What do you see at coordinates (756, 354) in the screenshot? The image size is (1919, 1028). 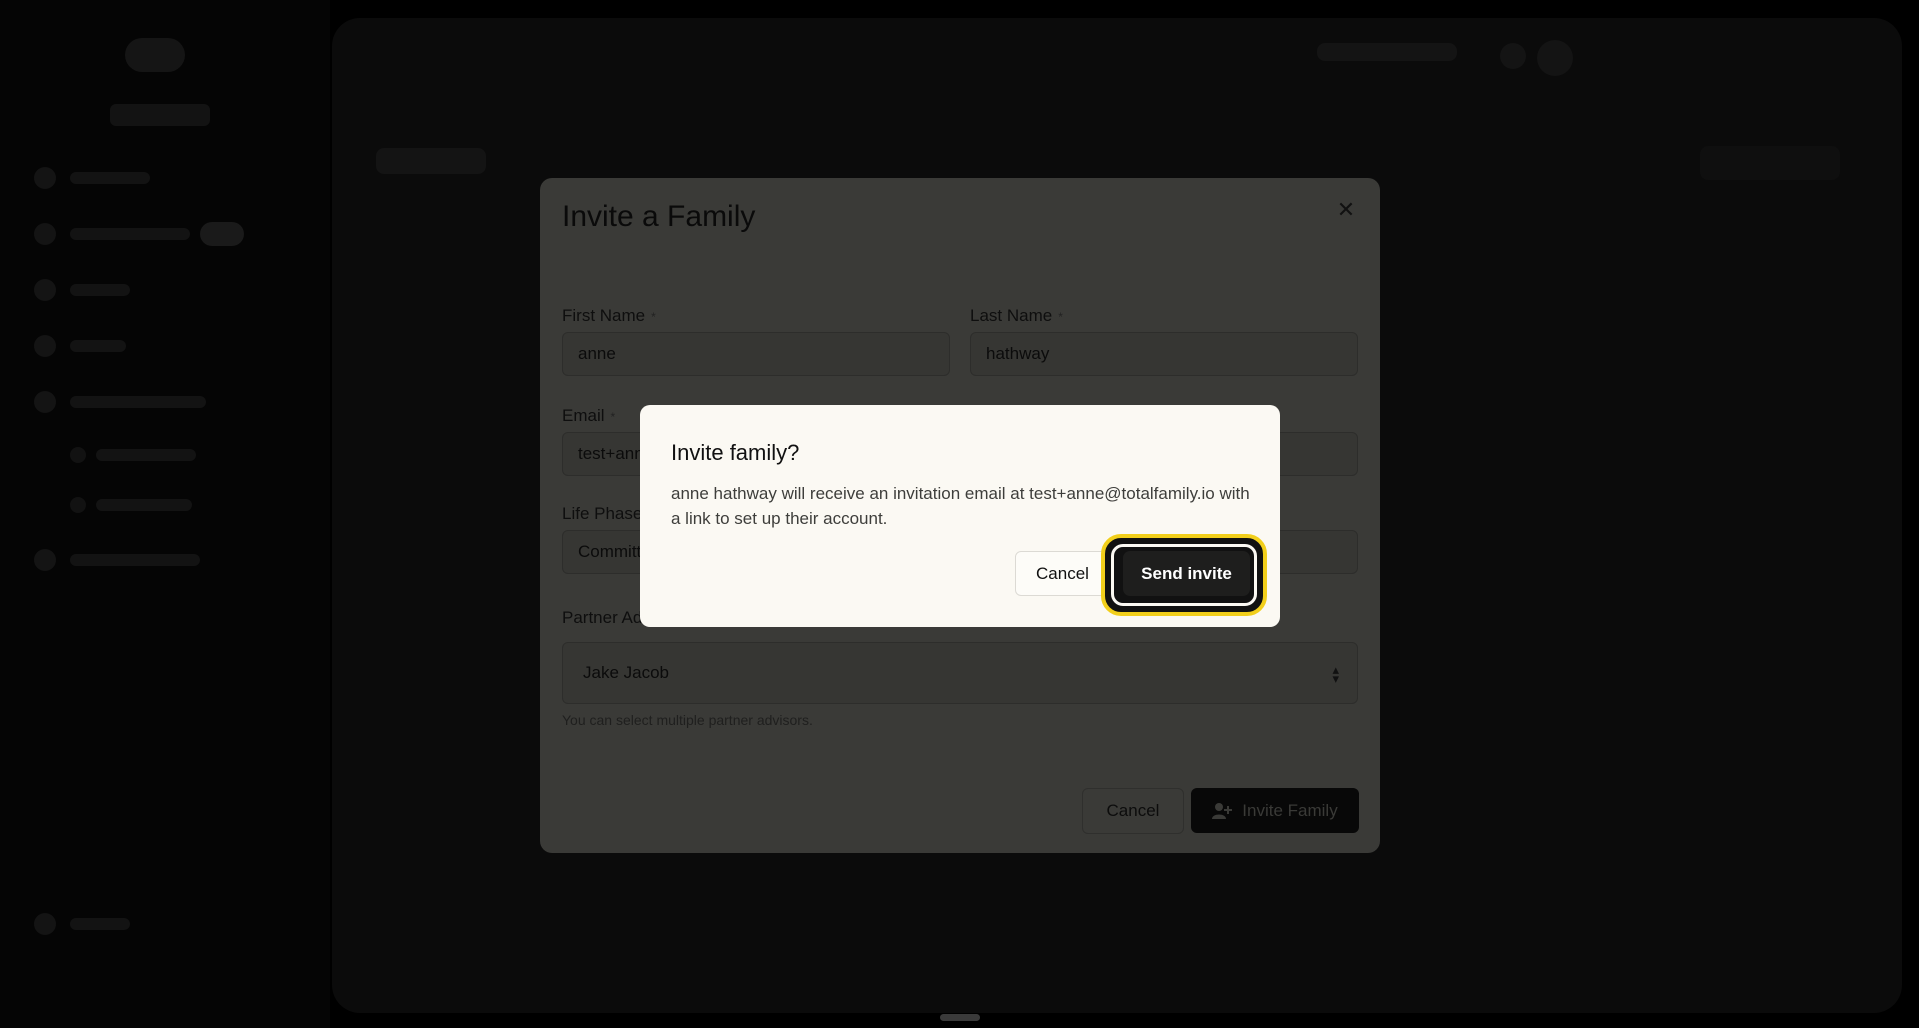 I see `first-name-field: anne` at bounding box center [756, 354].